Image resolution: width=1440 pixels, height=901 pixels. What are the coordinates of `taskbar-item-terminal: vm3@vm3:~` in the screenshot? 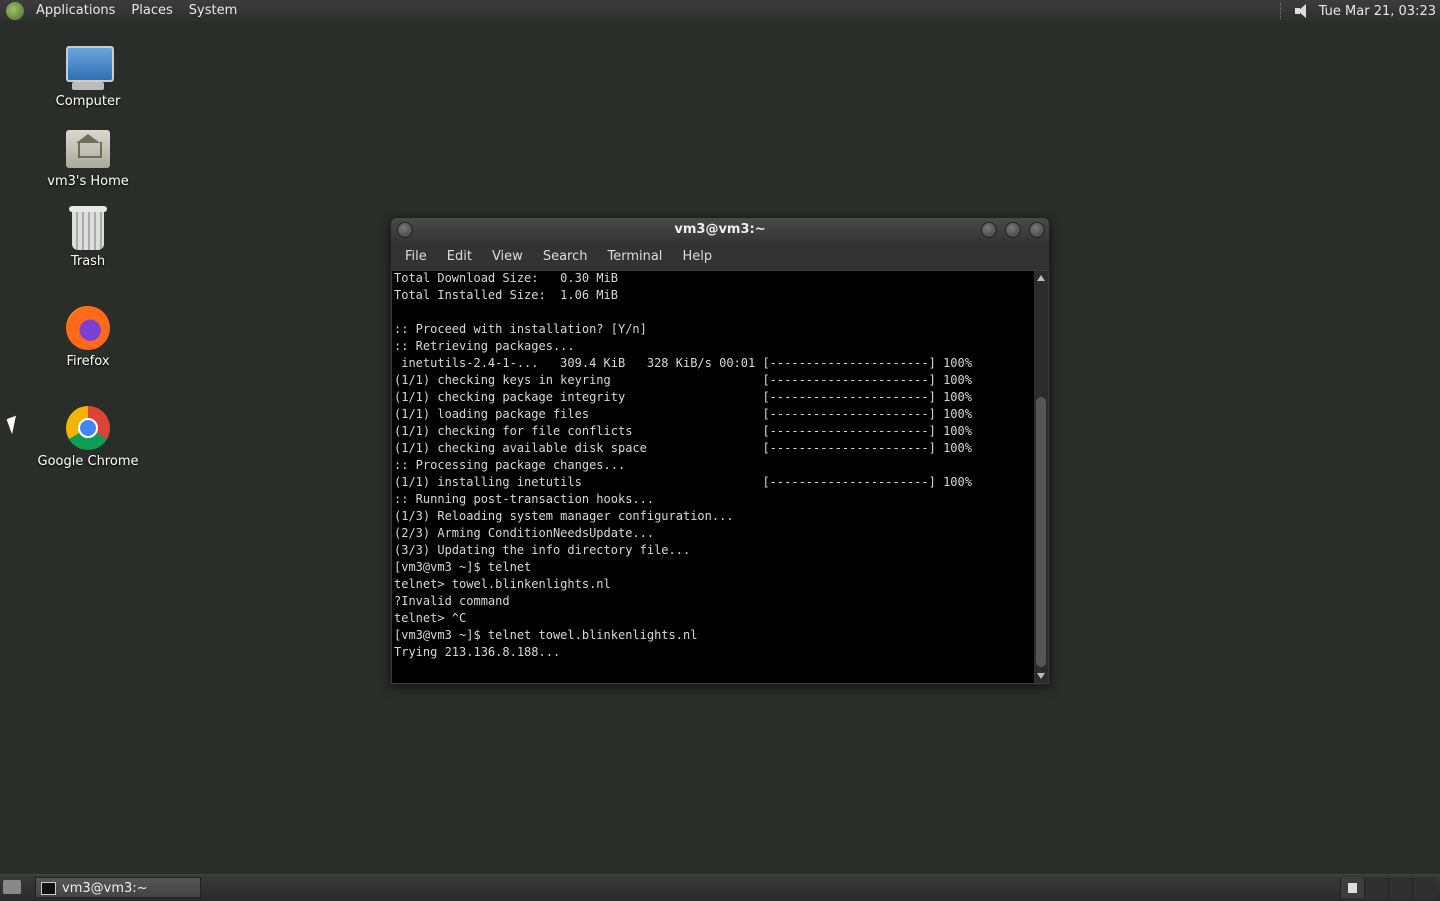 It's located at (118, 887).